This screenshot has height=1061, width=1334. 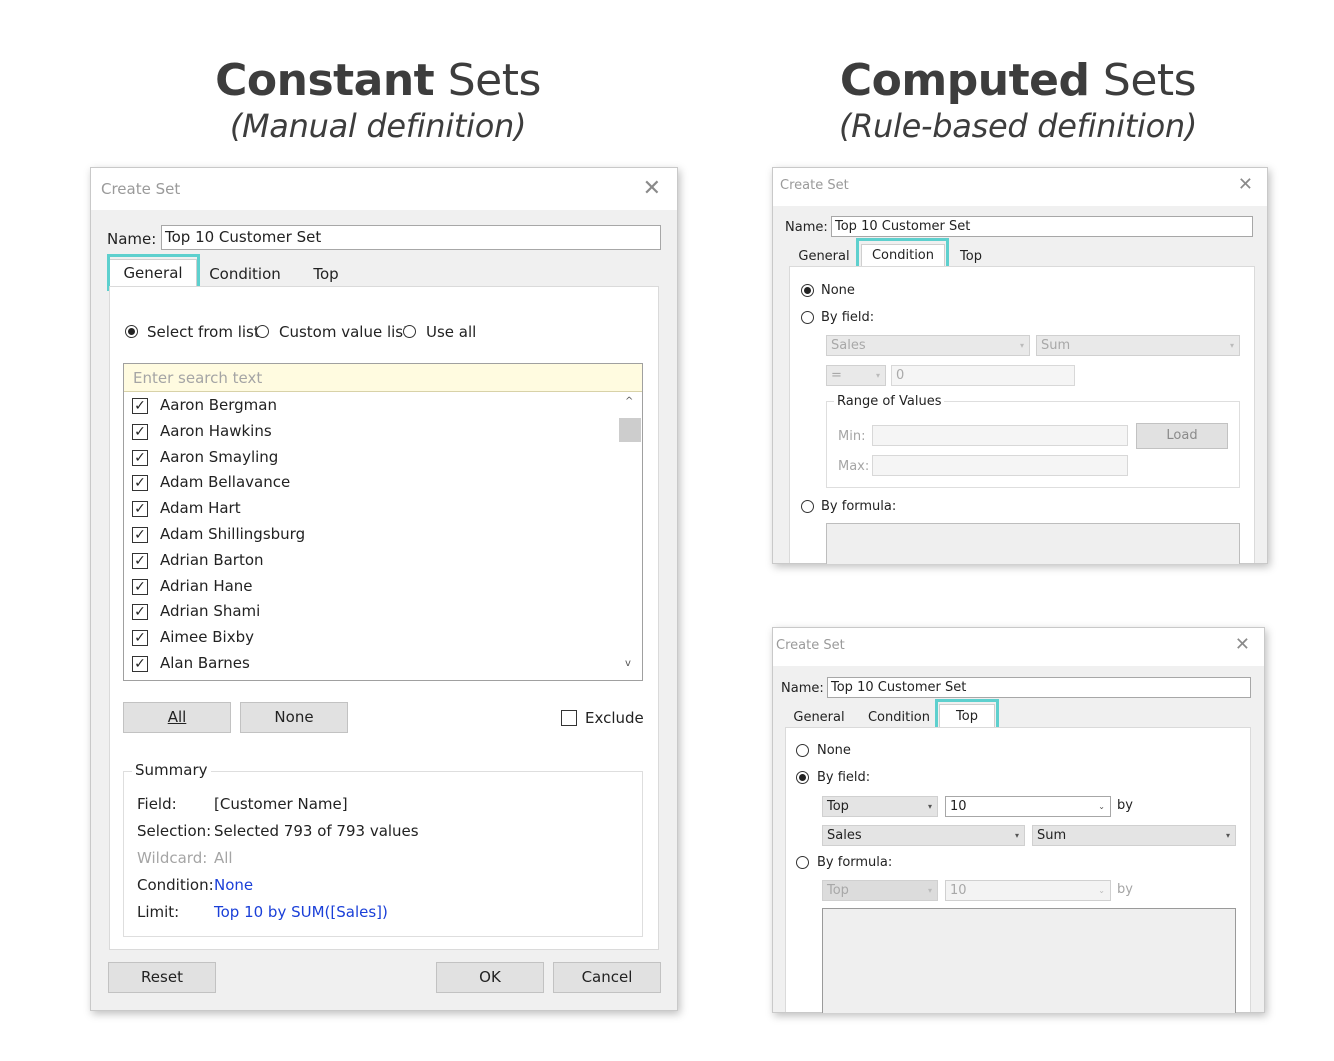 I want to click on right-heading-subtitle: (Rule-based definition), so click(x=1018, y=126).